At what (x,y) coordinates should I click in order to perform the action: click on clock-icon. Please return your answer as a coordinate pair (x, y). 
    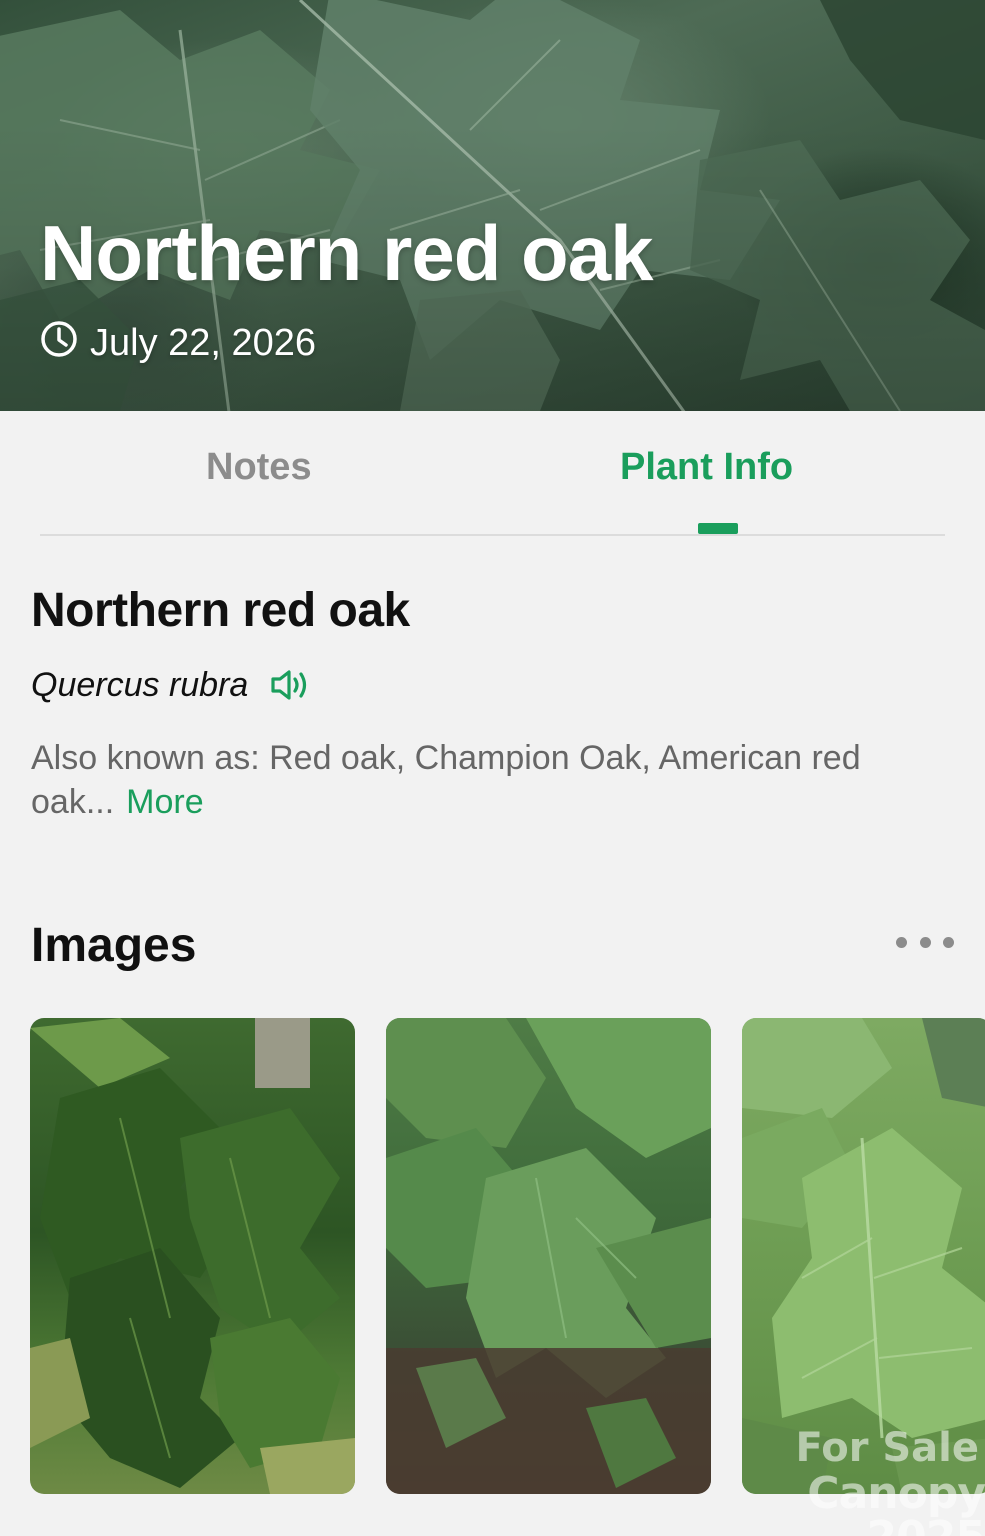
    Looking at the image, I should click on (59, 341).